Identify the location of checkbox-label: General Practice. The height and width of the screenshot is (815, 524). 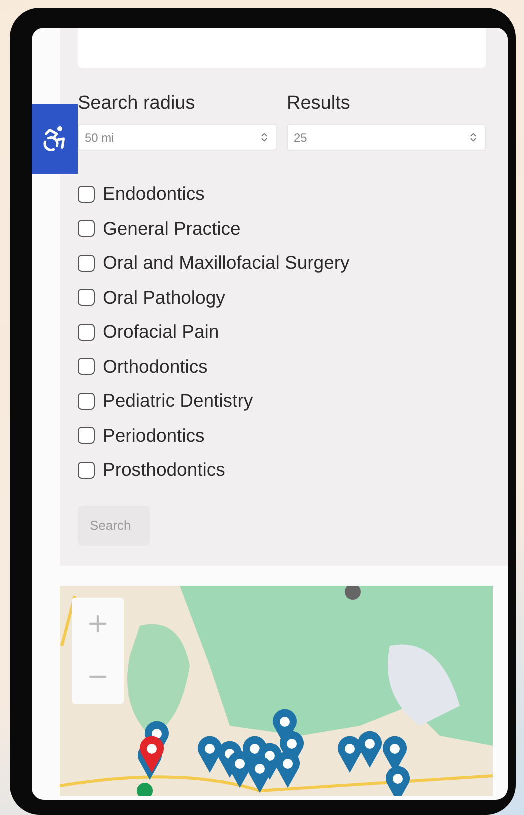
(172, 229).